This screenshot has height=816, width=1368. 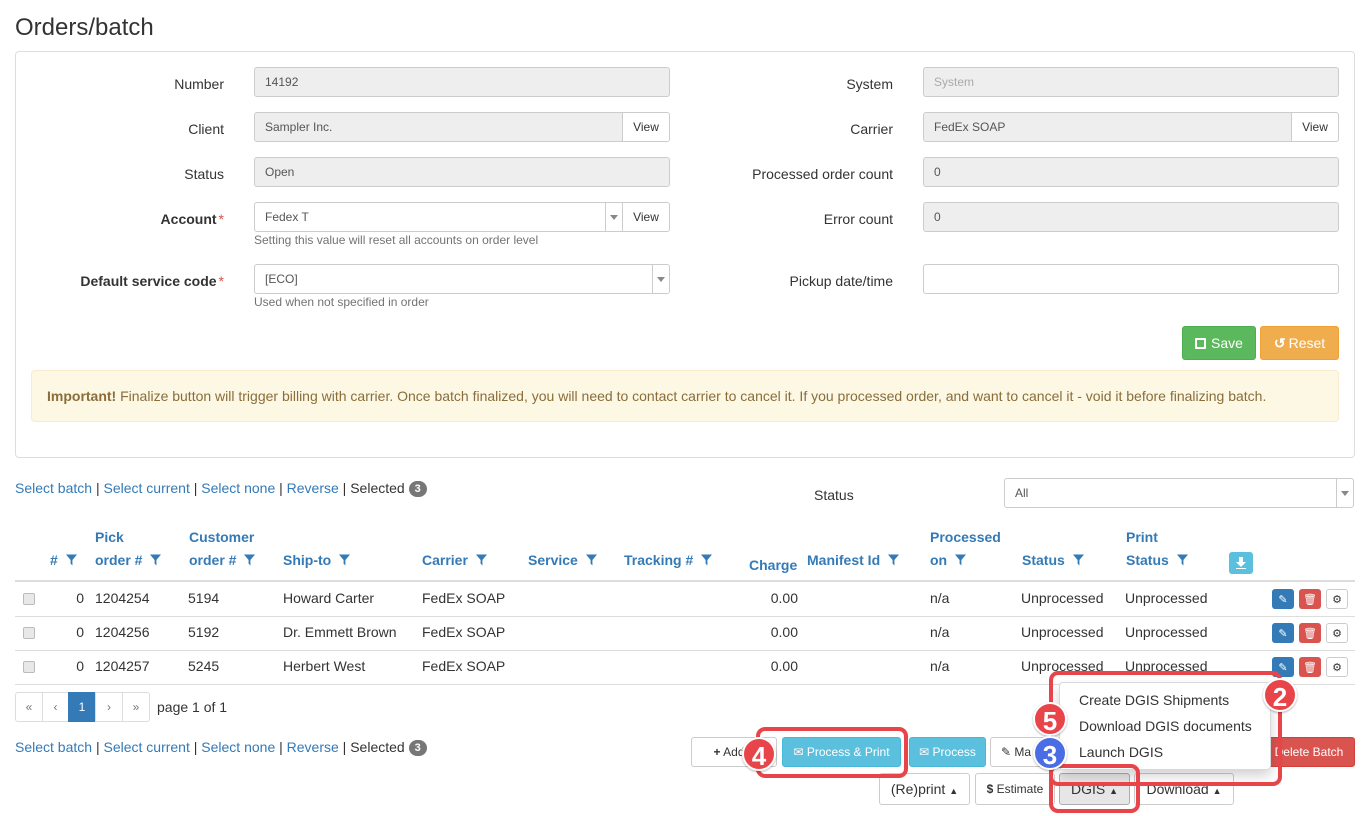 What do you see at coordinates (204, 598) in the screenshot?
I see `cell-cust: 5194` at bounding box center [204, 598].